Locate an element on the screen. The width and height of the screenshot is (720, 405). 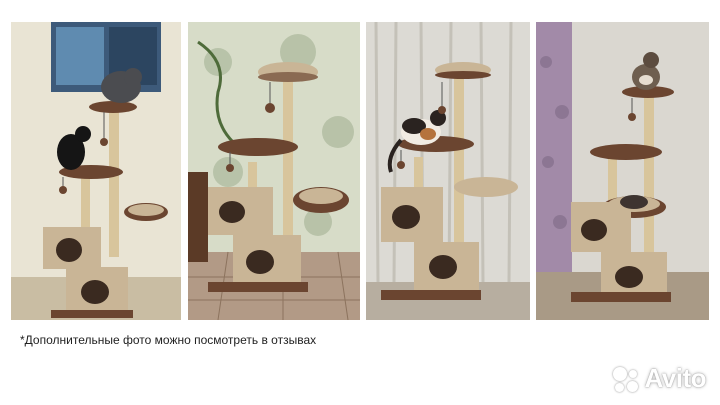
avito-watermark: Avito is located at coordinates (658, 378).